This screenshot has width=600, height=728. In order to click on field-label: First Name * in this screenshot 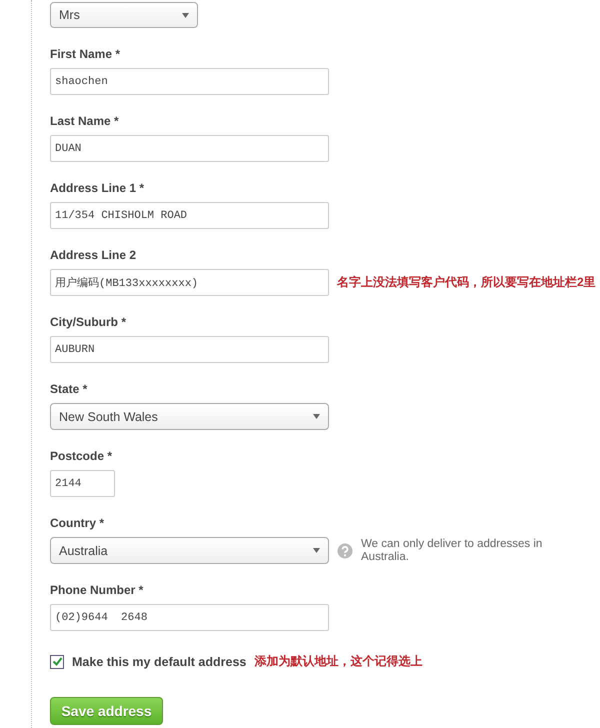, I will do `click(86, 54)`.